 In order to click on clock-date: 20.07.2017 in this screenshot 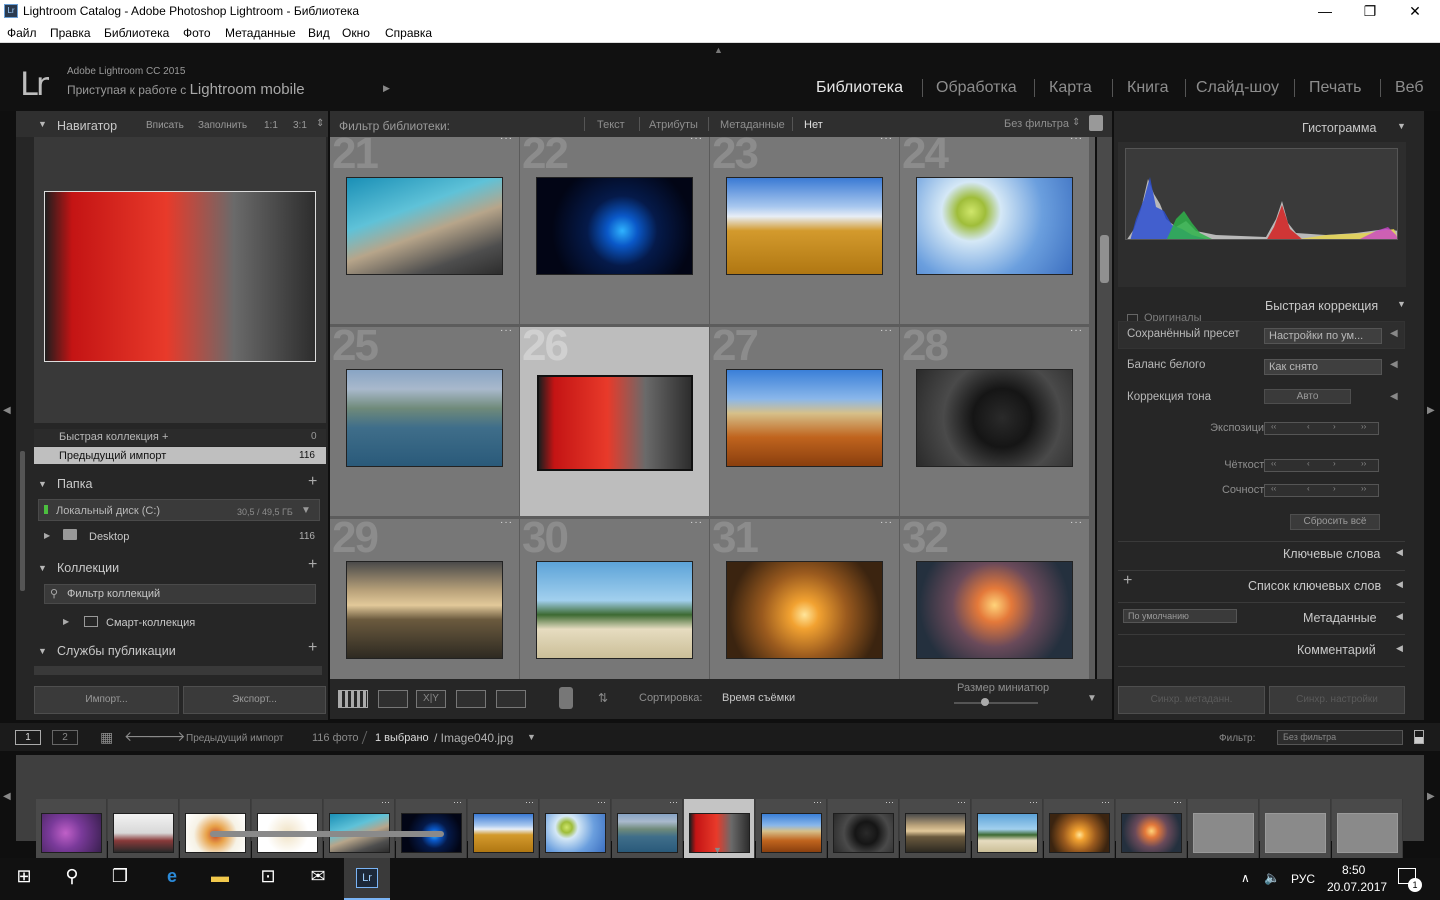, I will do `click(1357, 887)`.